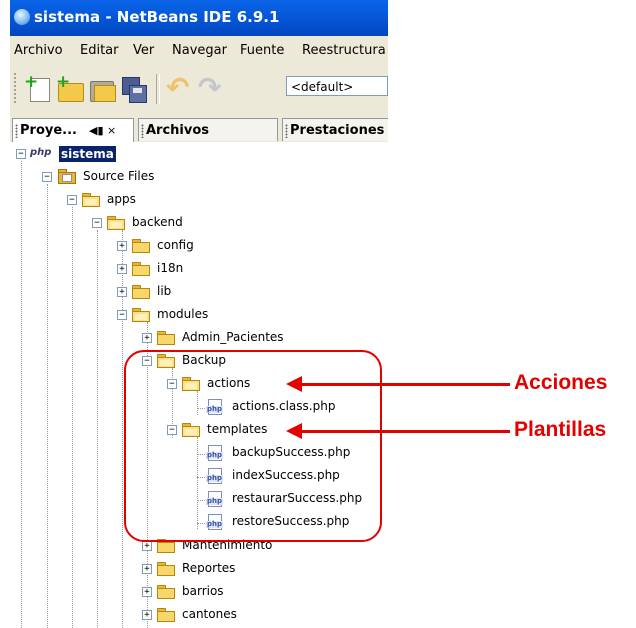  I want to click on toolbar: + + ↶ ↷ <default>, so click(199, 88).